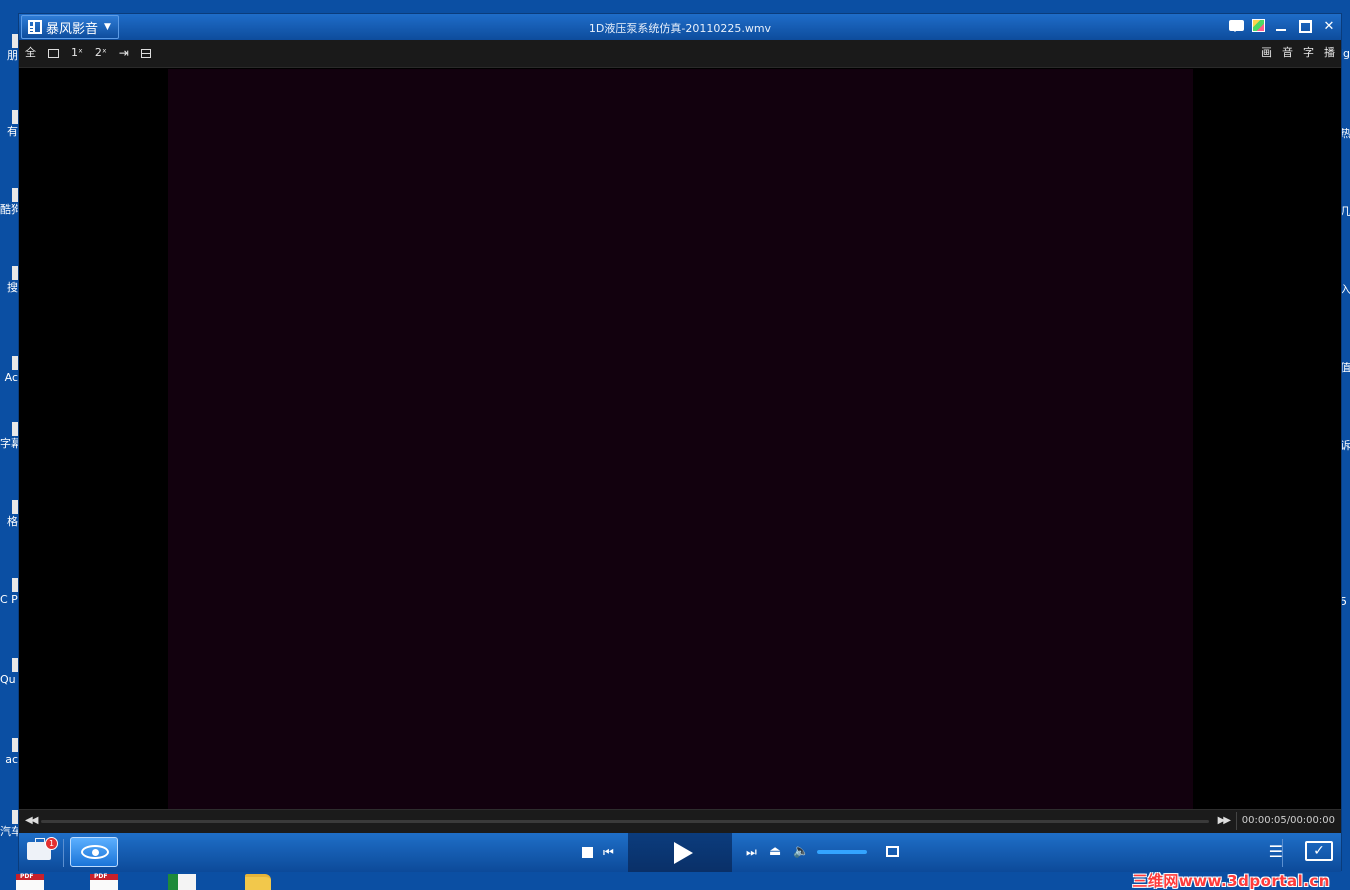 The height and width of the screenshot is (890, 1350). What do you see at coordinates (31, 820) in the screenshot?
I see `rewind-icon: ◀◀` at bounding box center [31, 820].